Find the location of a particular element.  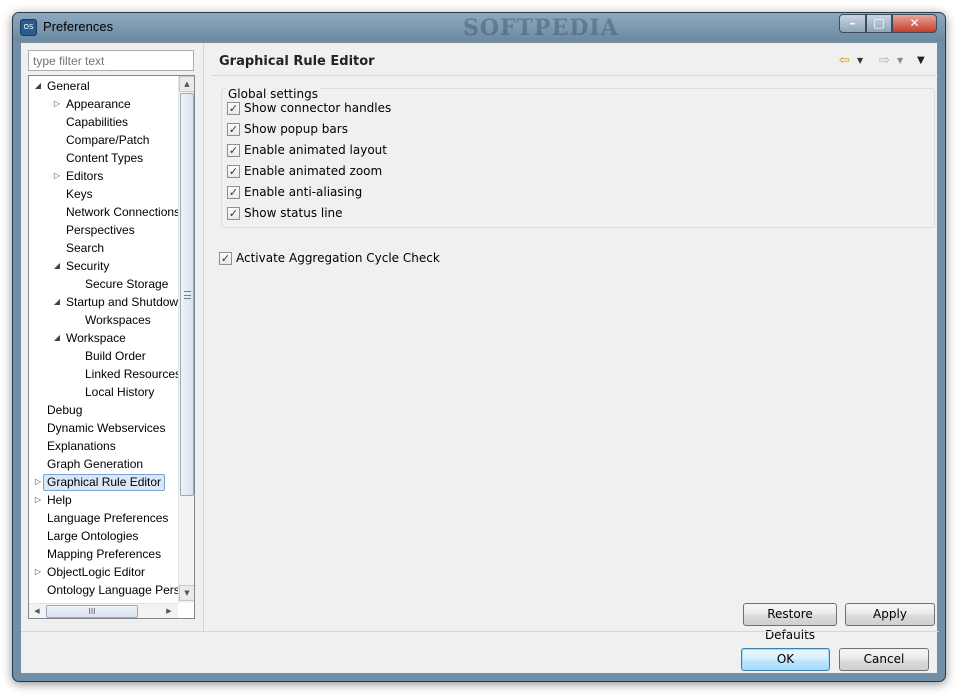

tree-item: Local History is located at coordinates (103, 392).